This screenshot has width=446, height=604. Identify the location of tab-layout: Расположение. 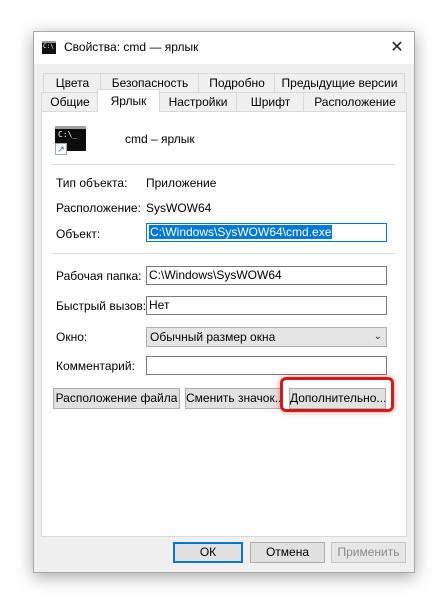
(355, 101).